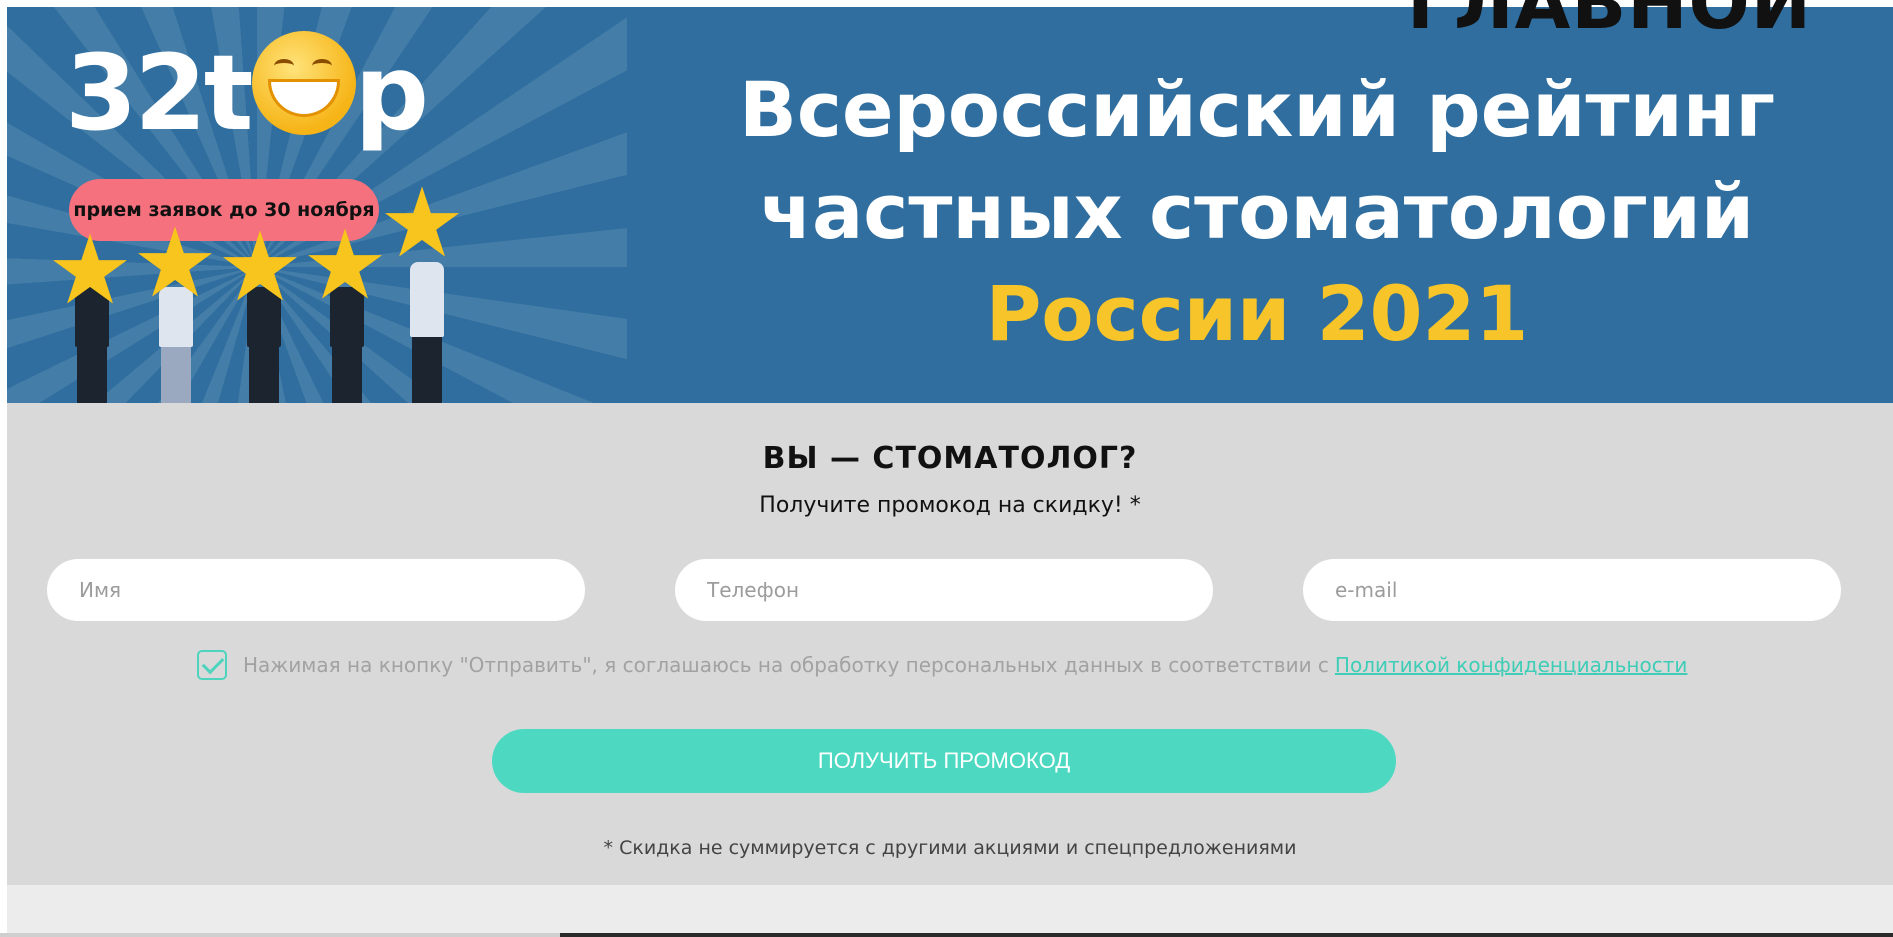 The height and width of the screenshot is (937, 1893). What do you see at coordinates (1257, 109) in the screenshot?
I see `banner-title-line-1: Всероссийский рейтинг` at bounding box center [1257, 109].